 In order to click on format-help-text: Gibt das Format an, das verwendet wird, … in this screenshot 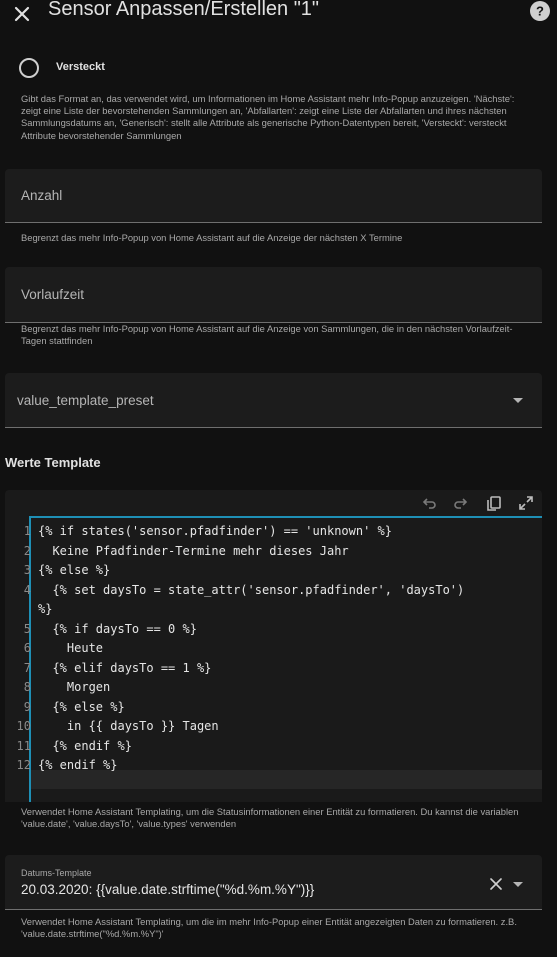, I will do `click(268, 117)`.